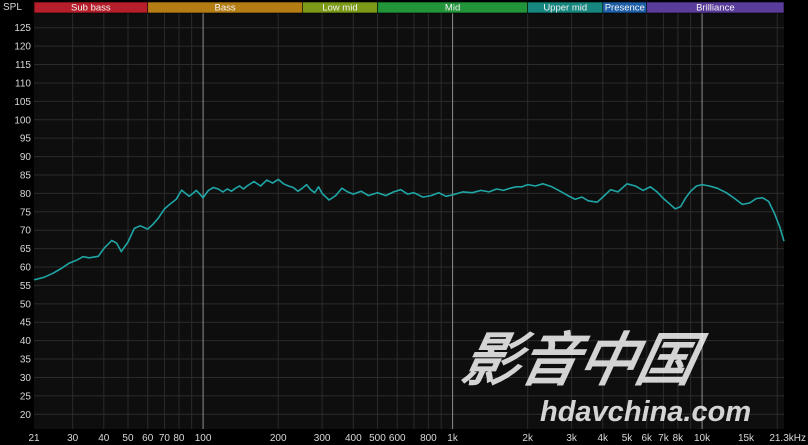 This screenshot has width=808, height=445. What do you see at coordinates (679, 438) in the screenshot?
I see `x-tick-label: 8k` at bounding box center [679, 438].